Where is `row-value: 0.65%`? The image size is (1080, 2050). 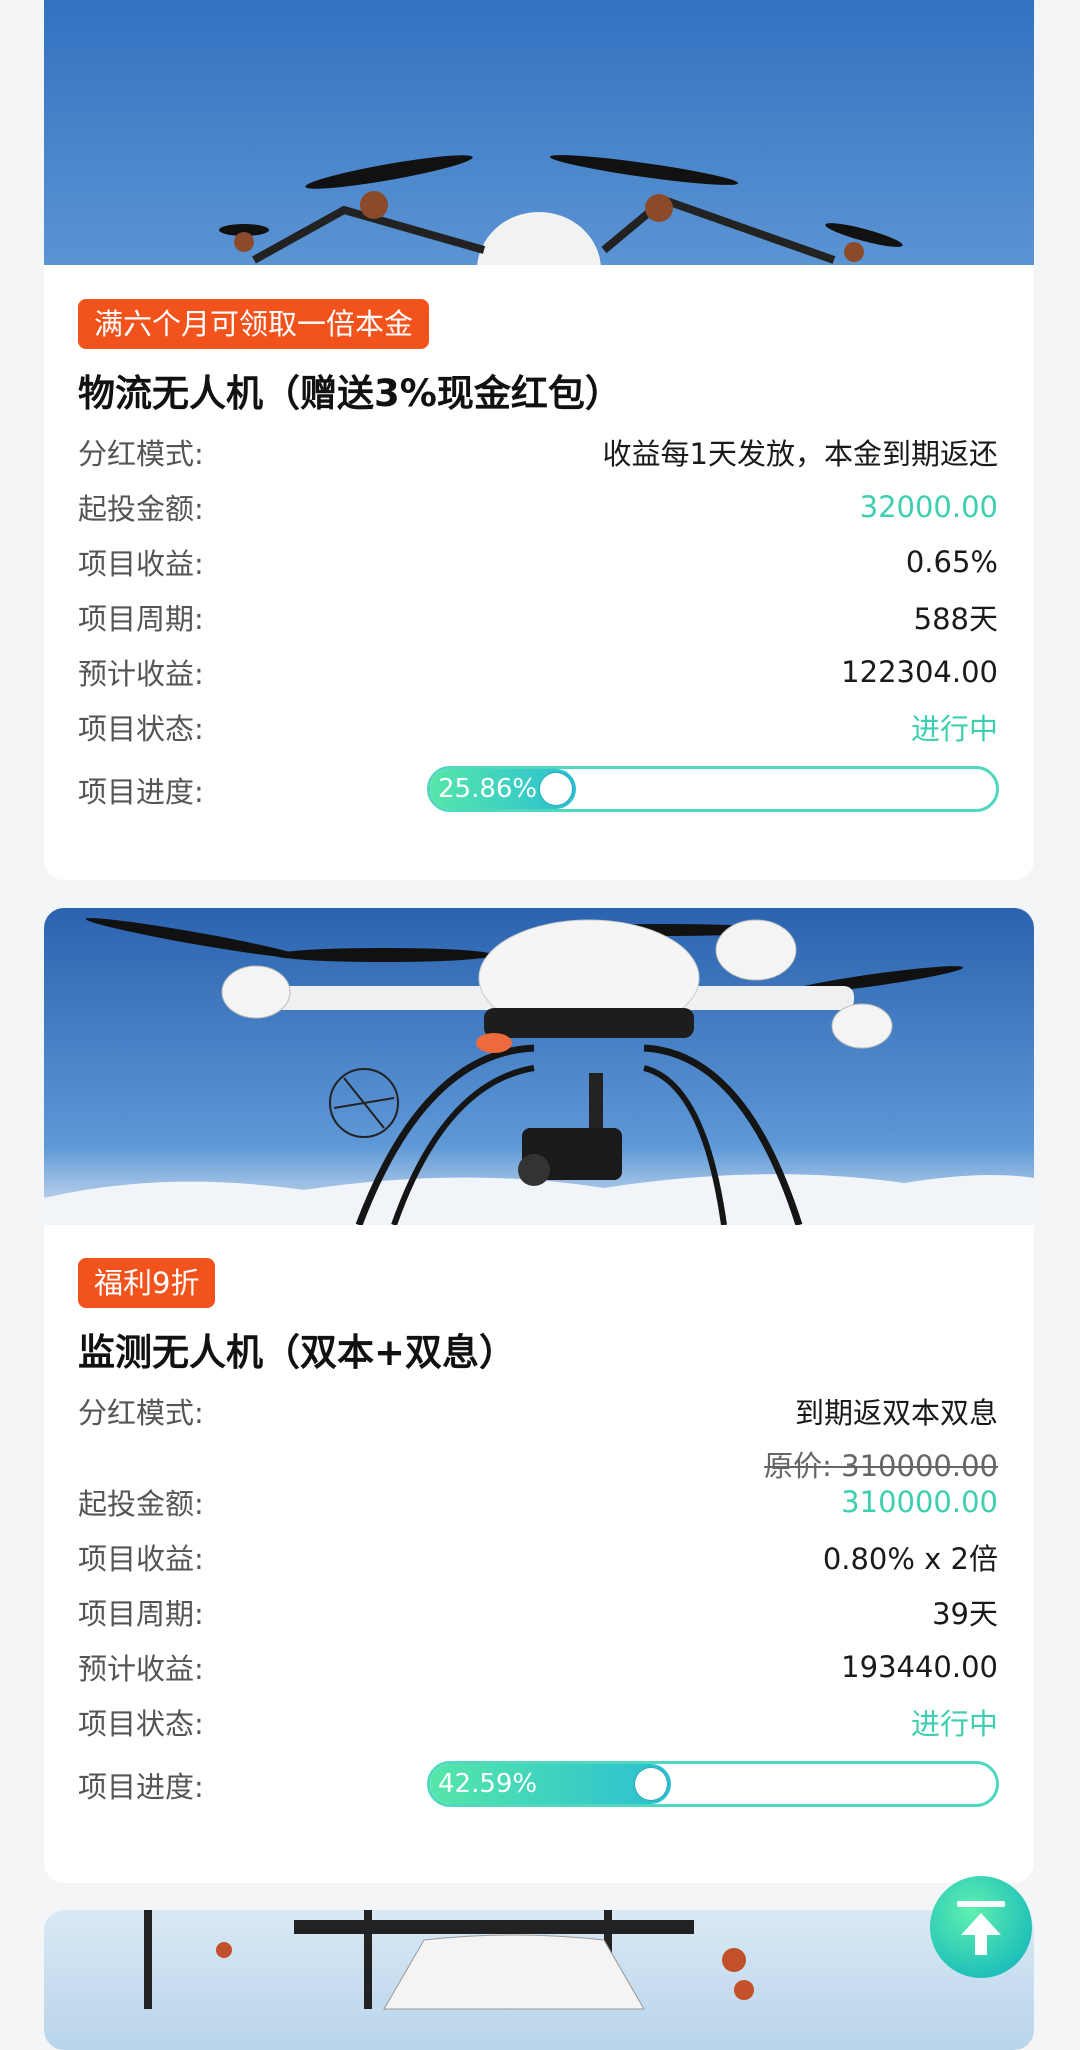
row-value: 0.65% is located at coordinates (951, 562).